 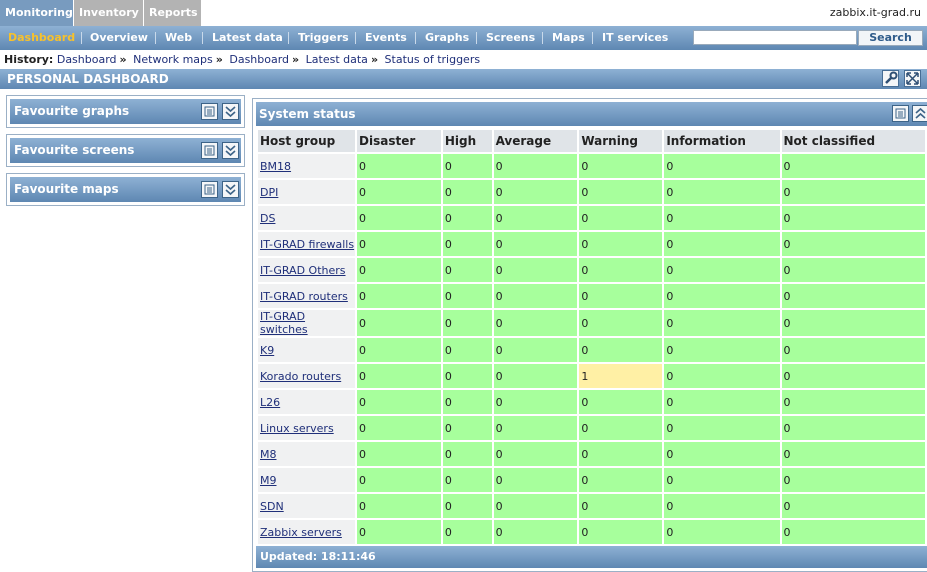 What do you see at coordinates (41, 38) in the screenshot?
I see `menu-dashboard: Dashboard` at bounding box center [41, 38].